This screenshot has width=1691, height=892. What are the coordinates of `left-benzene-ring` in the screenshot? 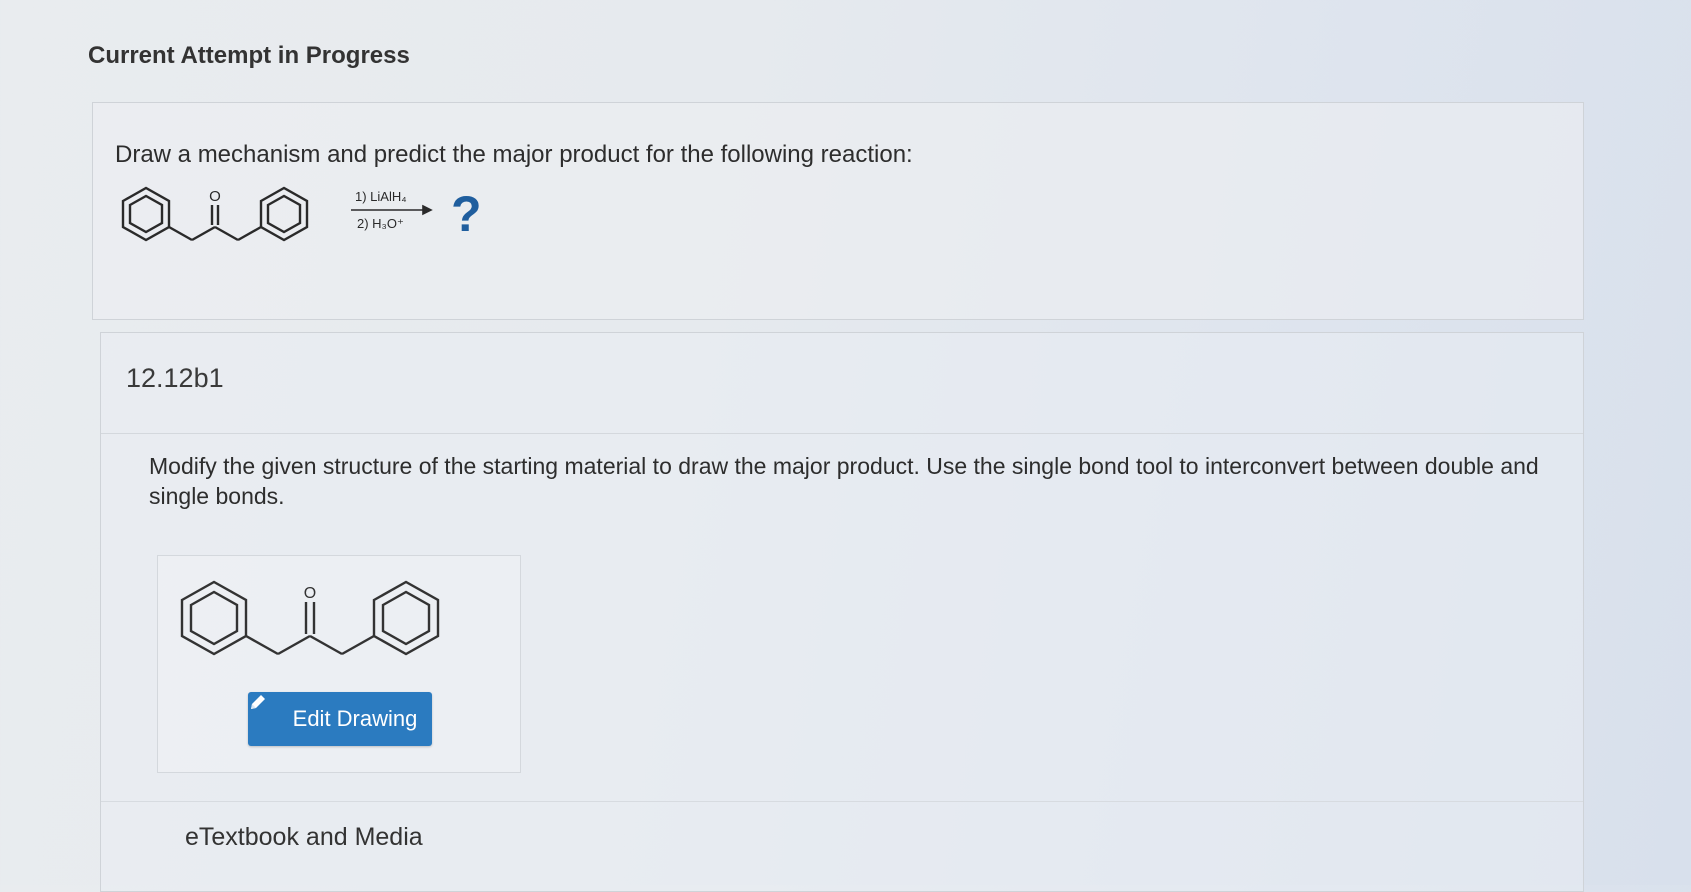 It's located at (146, 214).